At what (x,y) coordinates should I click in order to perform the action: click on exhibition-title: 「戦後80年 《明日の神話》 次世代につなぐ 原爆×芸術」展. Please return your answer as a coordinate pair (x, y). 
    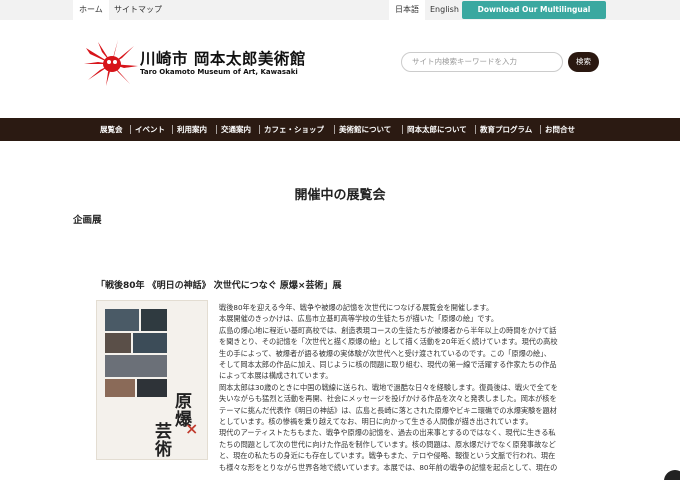
    Looking at the image, I should click on (218, 284).